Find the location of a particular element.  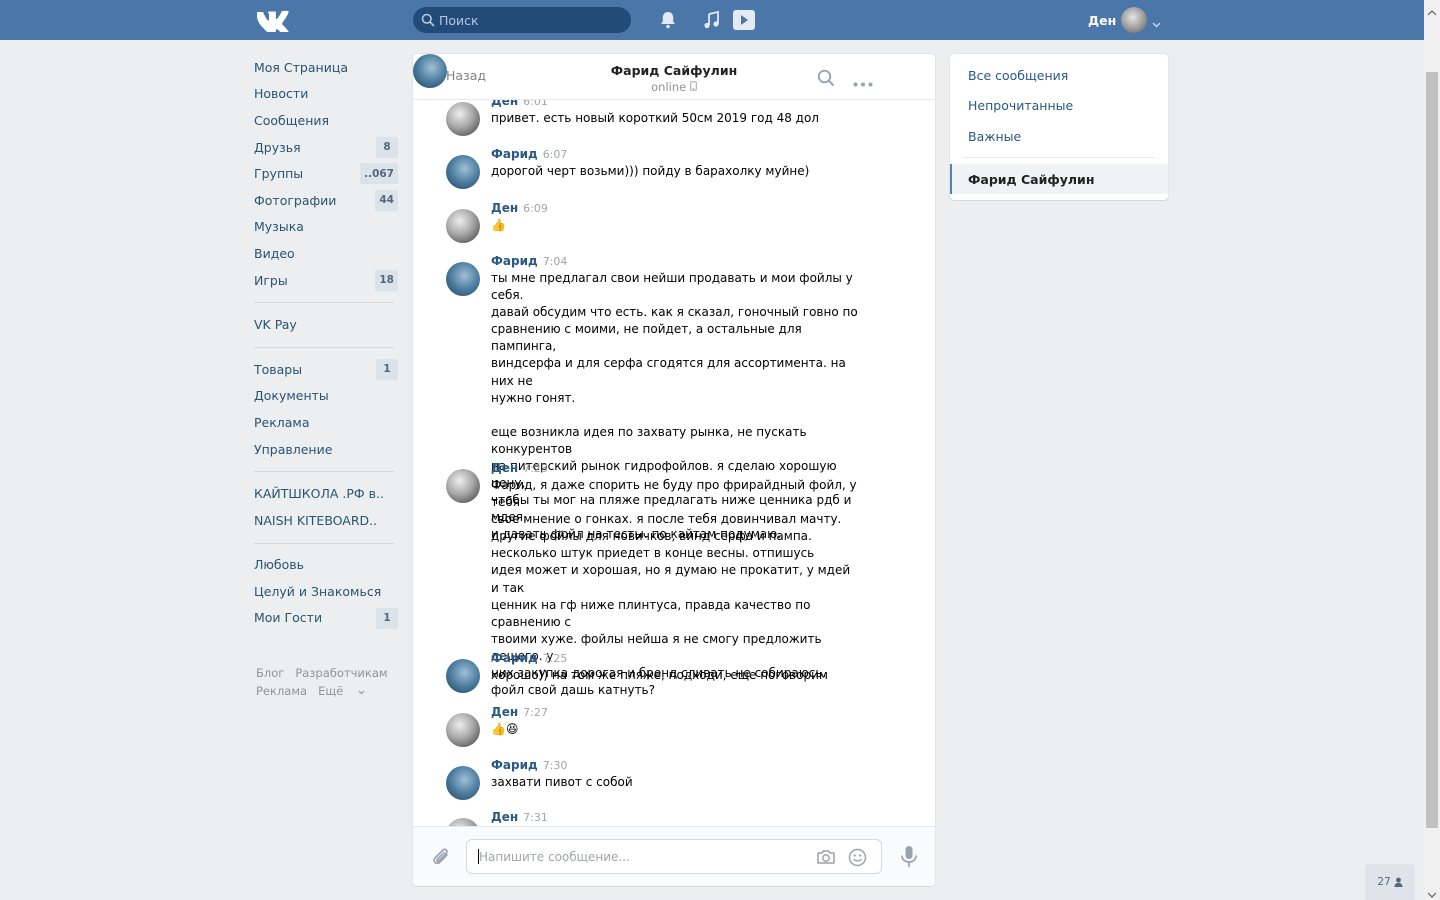

message-time: 6:01 is located at coordinates (535, 104).